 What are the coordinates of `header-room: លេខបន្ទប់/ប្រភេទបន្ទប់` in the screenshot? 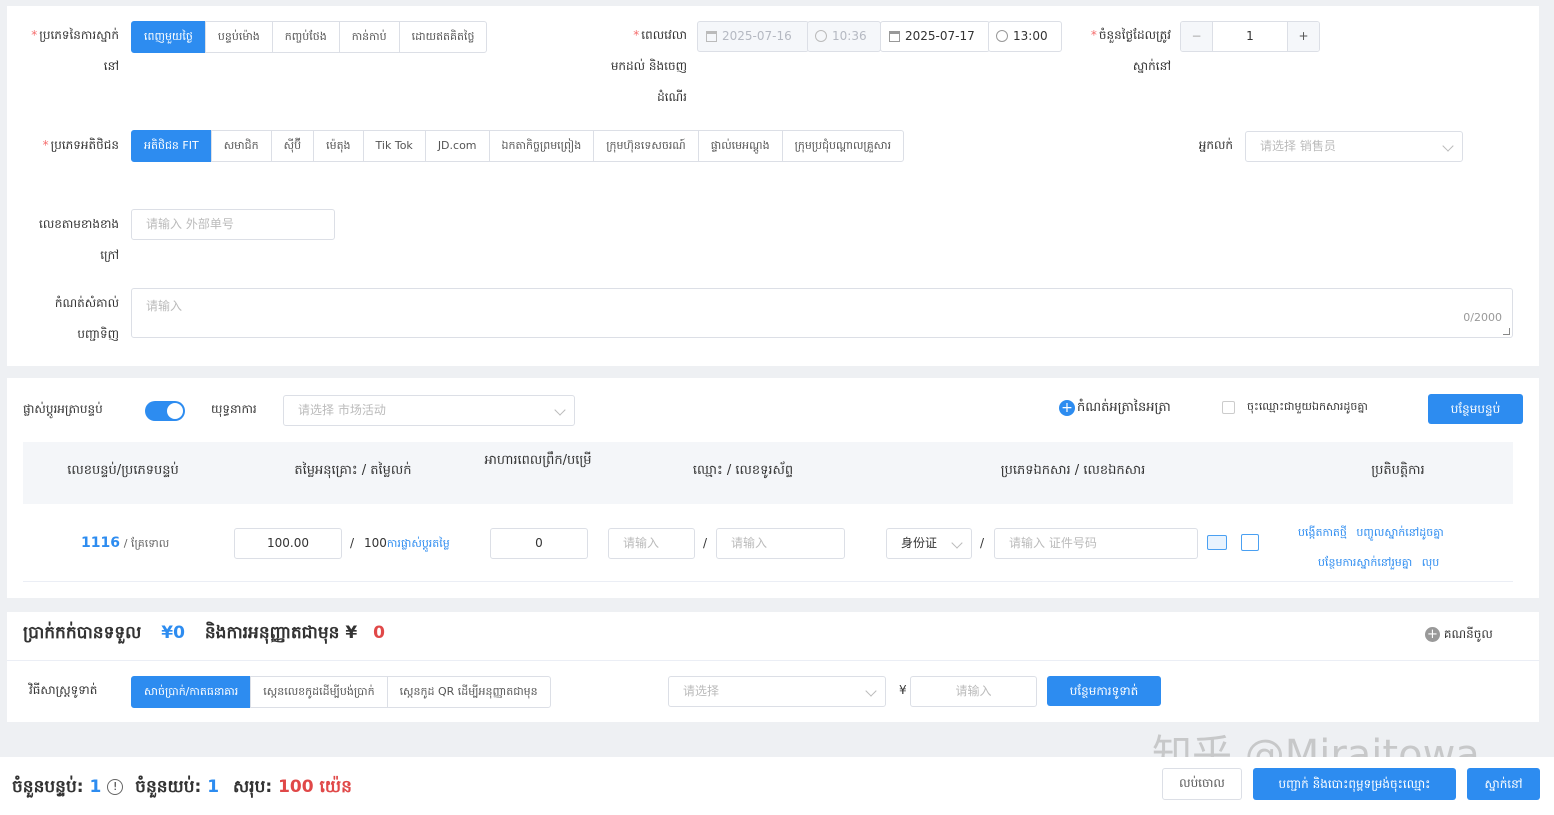 It's located at (123, 470).